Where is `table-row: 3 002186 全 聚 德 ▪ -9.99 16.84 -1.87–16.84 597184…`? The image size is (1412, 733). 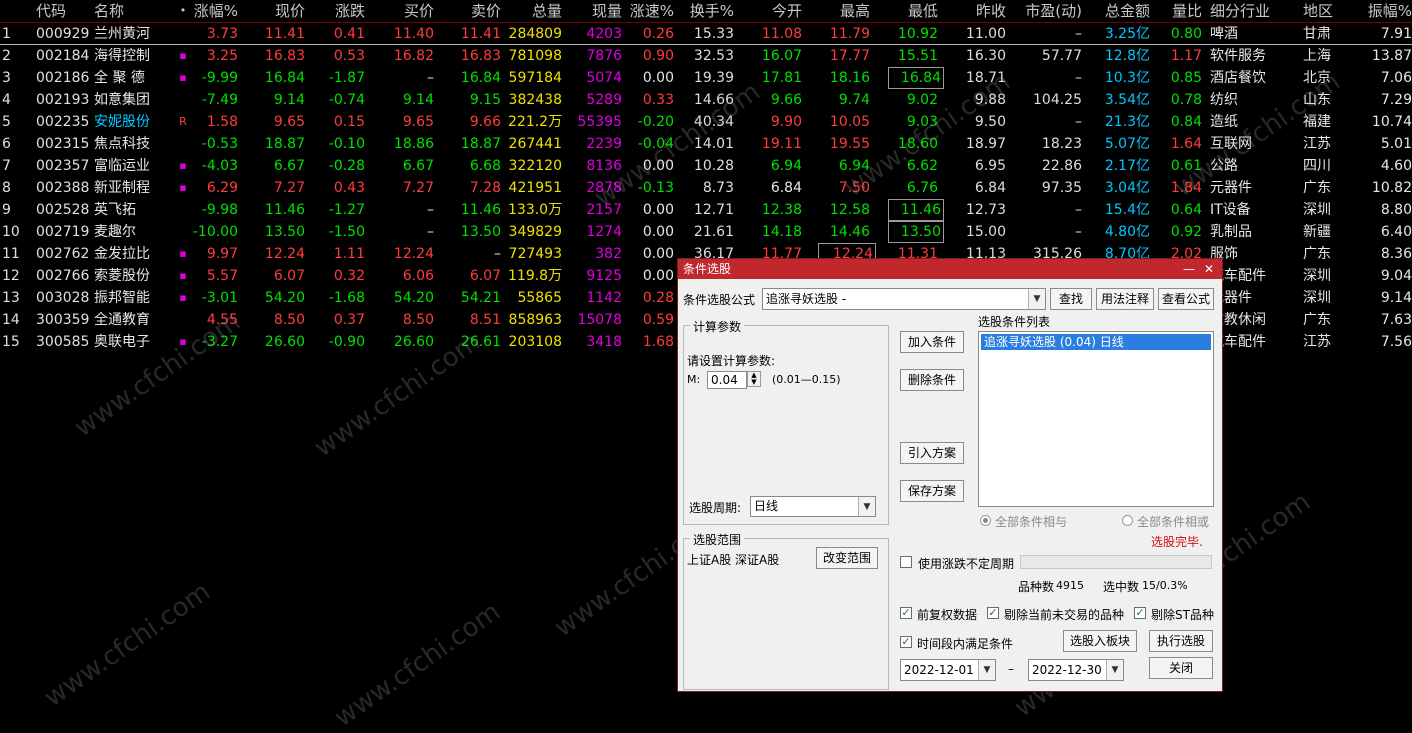
table-row: 3 002186 全 聚 德 ▪ -9.99 16.84 -1.87–16.84 597184… is located at coordinates (706, 78).